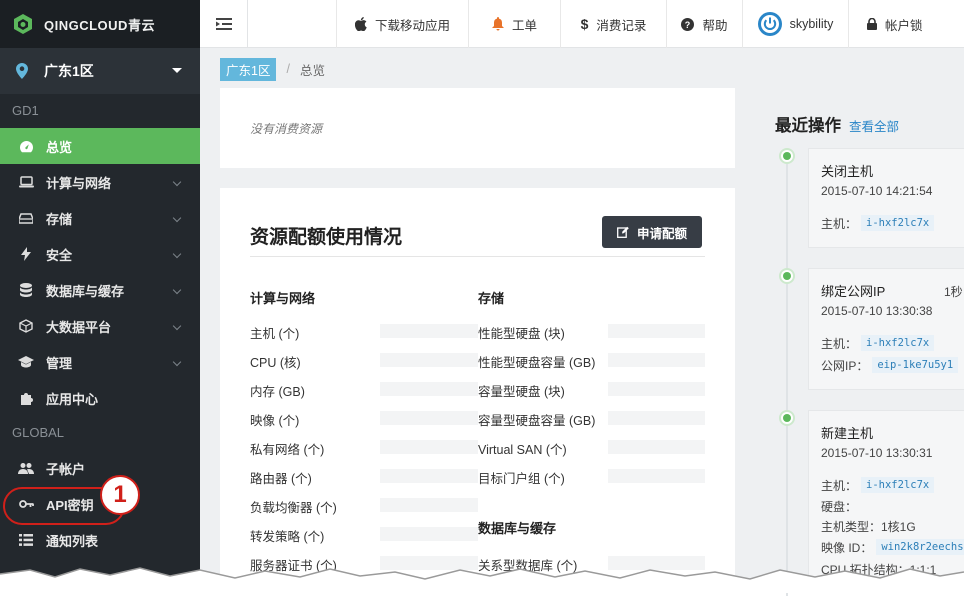 This screenshot has width=964, height=596. I want to click on op-resource-id: eip-1ke7u5y1, so click(915, 365).